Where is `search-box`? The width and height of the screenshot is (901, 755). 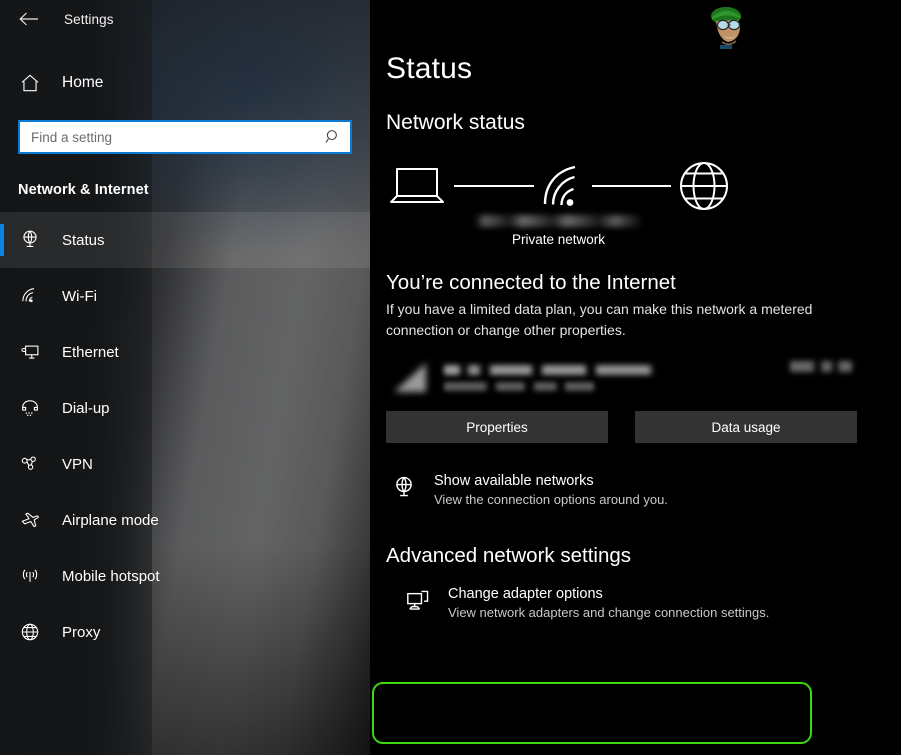 search-box is located at coordinates (185, 137).